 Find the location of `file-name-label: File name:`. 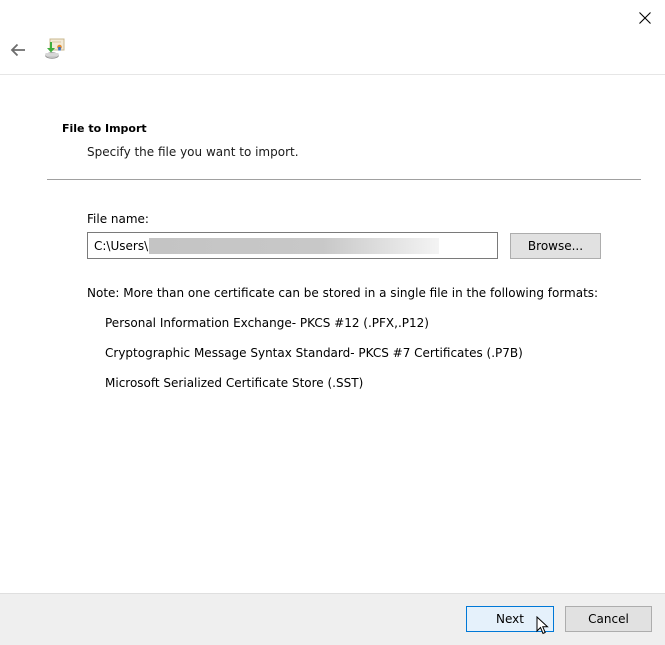

file-name-label: File name: is located at coordinates (118, 219).